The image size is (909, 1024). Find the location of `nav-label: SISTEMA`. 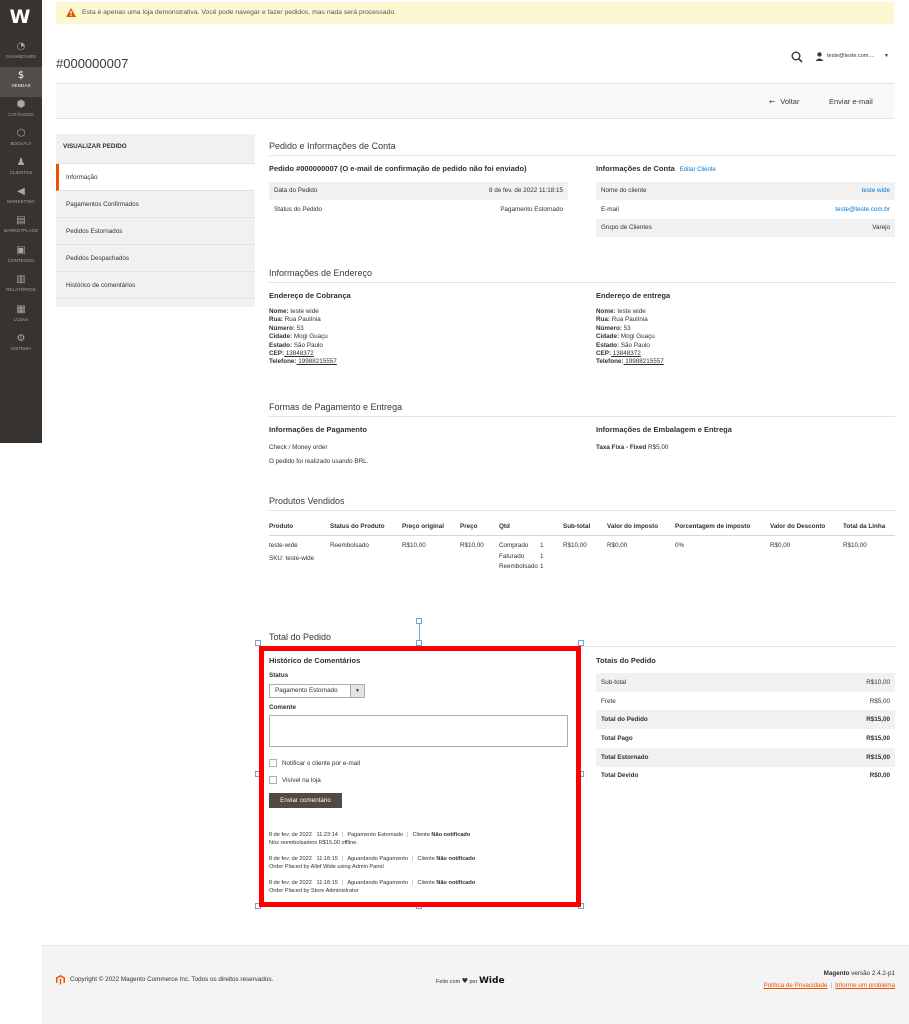

nav-label: SISTEMA is located at coordinates (21, 348).